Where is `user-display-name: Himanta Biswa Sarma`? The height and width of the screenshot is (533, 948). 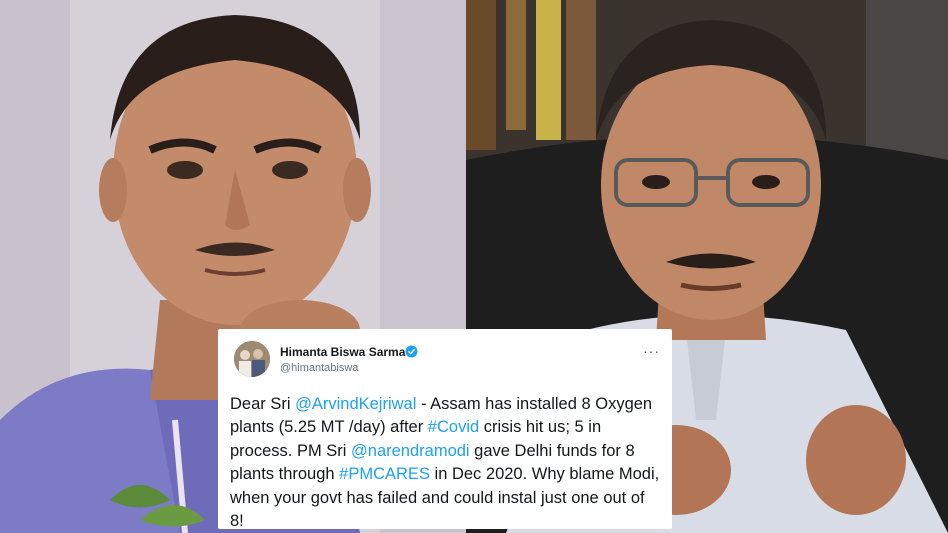
user-display-name: Himanta Biswa Sarma is located at coordinates (342, 352).